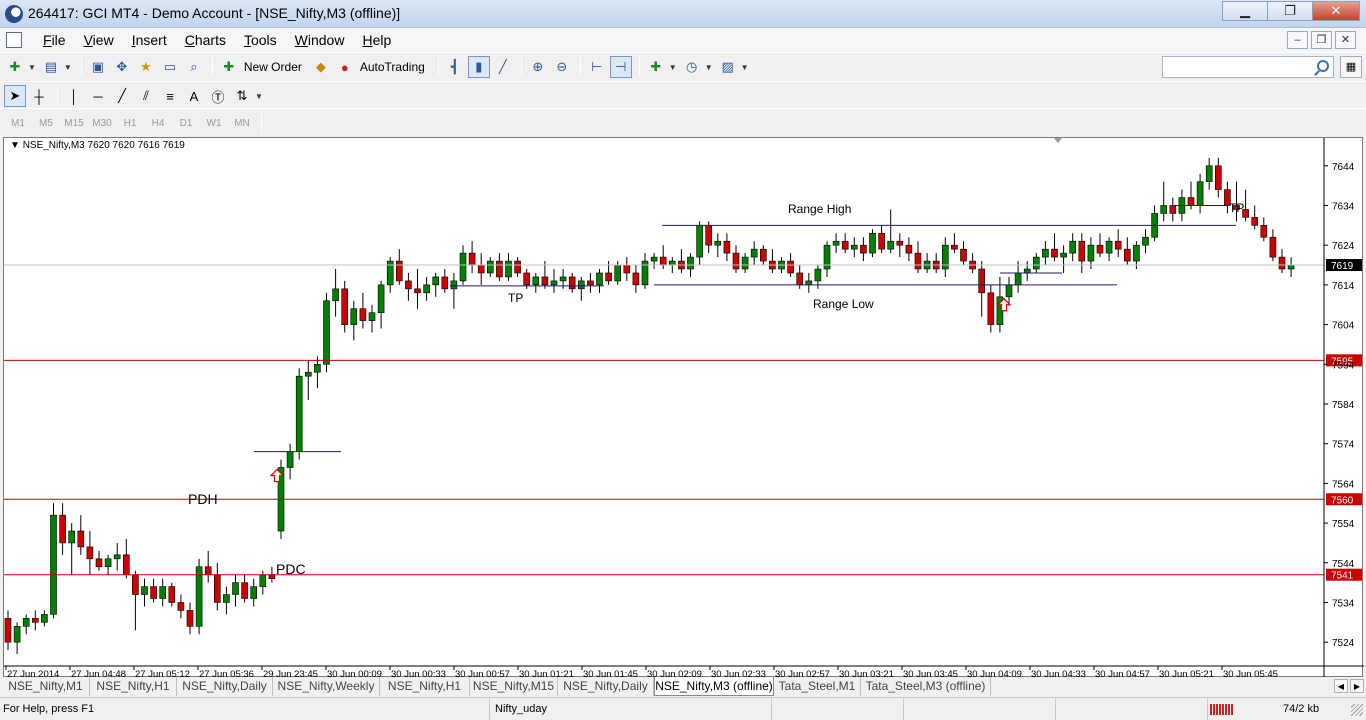 The height and width of the screenshot is (720, 1366). I want to click on text-icon: A, so click(194, 96).